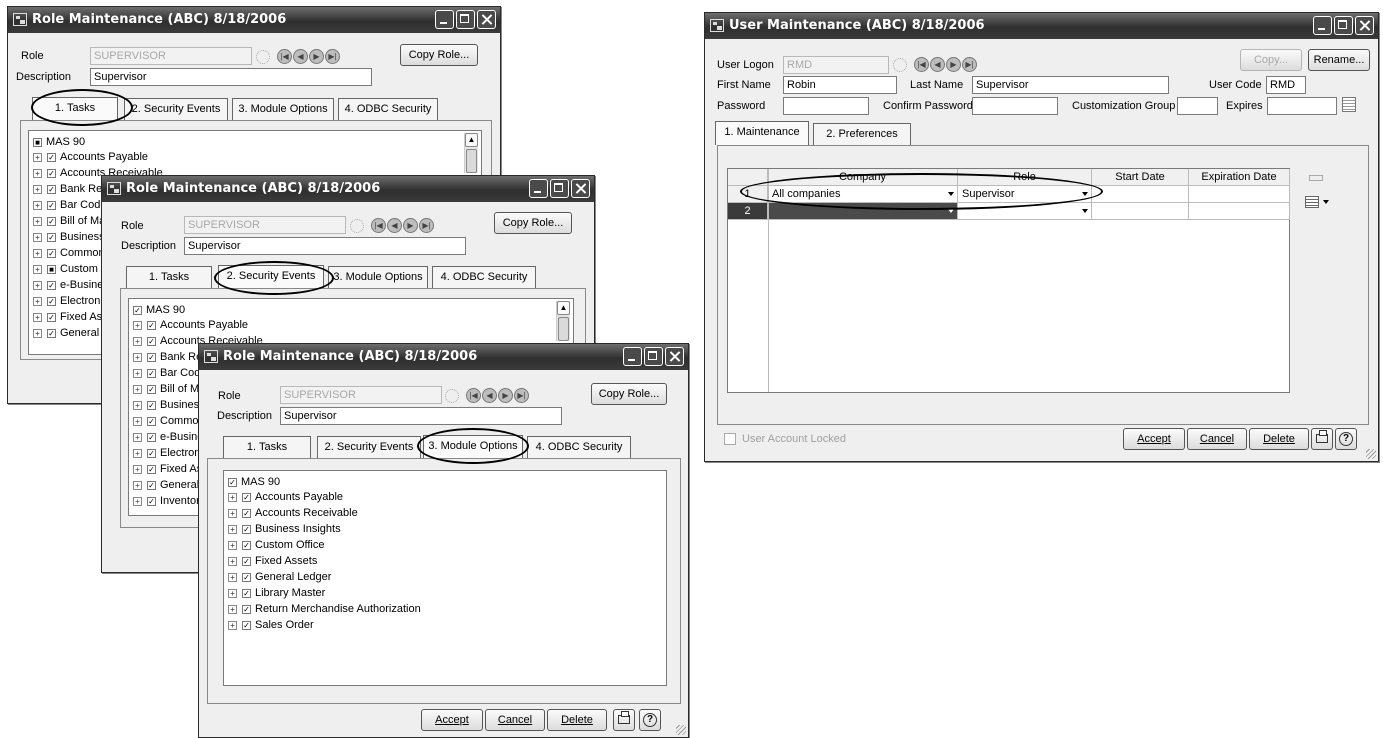 This screenshot has width=1383, height=738. I want to click on tab-security-events: 2. Security Events, so click(176, 109).